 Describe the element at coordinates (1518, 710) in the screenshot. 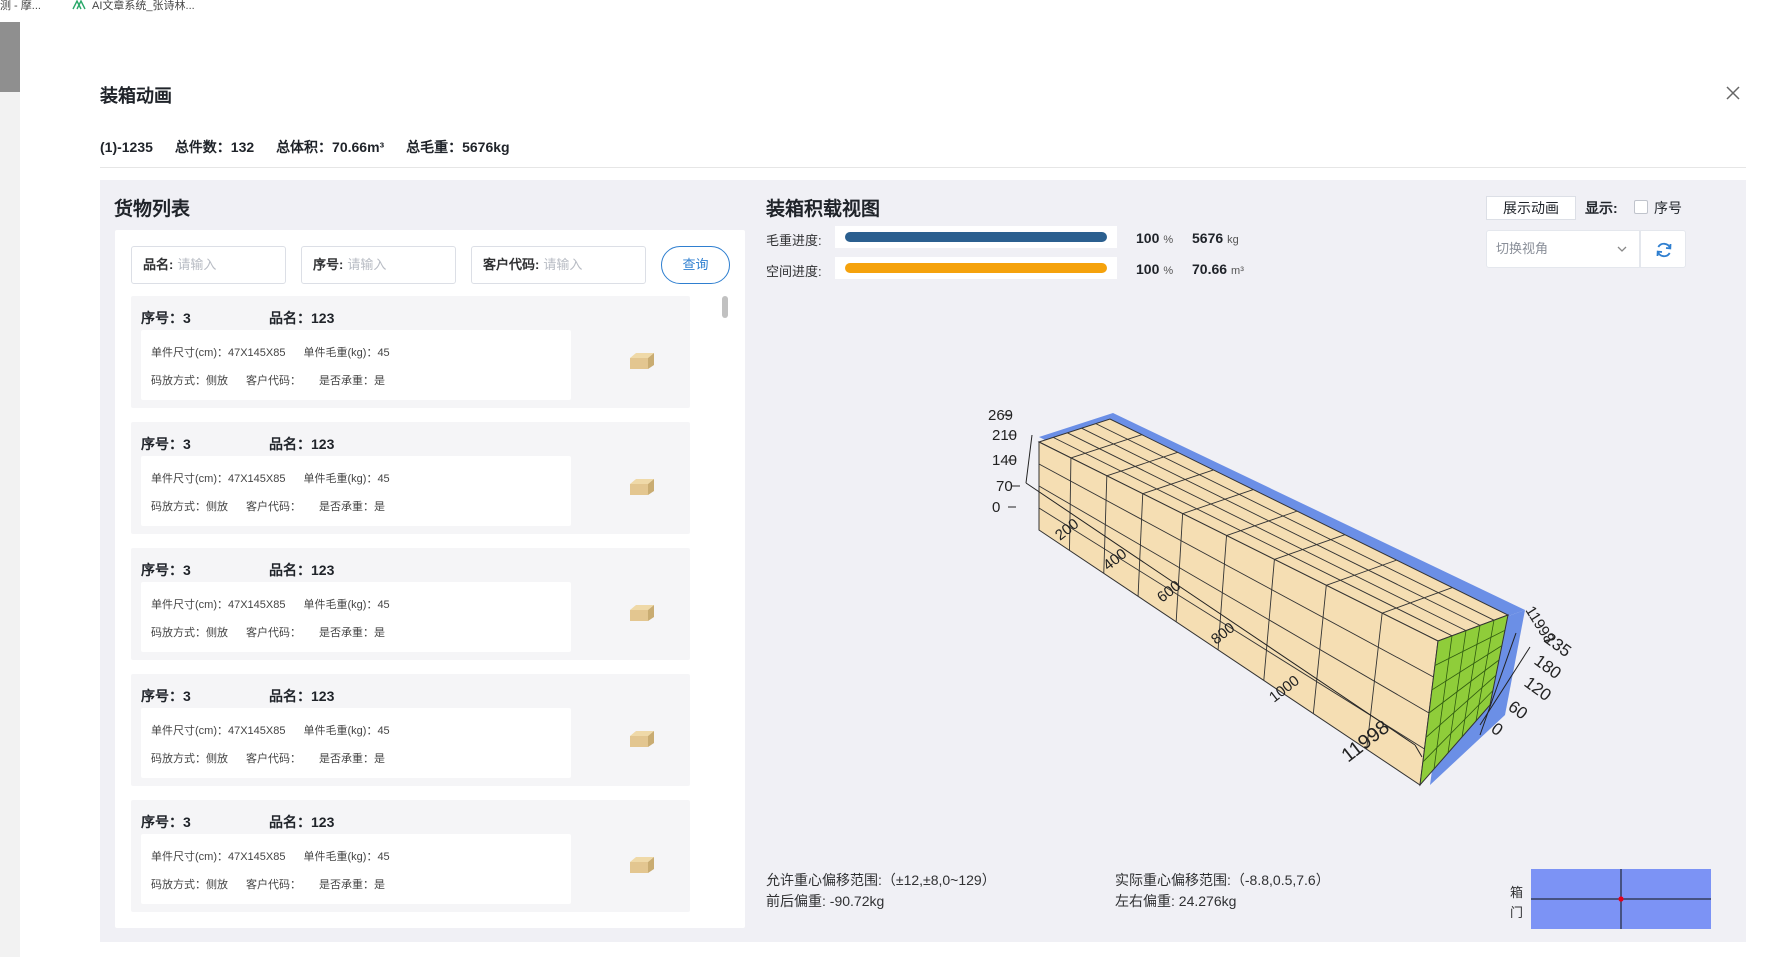

I see `width-tick-label: 60` at that location.